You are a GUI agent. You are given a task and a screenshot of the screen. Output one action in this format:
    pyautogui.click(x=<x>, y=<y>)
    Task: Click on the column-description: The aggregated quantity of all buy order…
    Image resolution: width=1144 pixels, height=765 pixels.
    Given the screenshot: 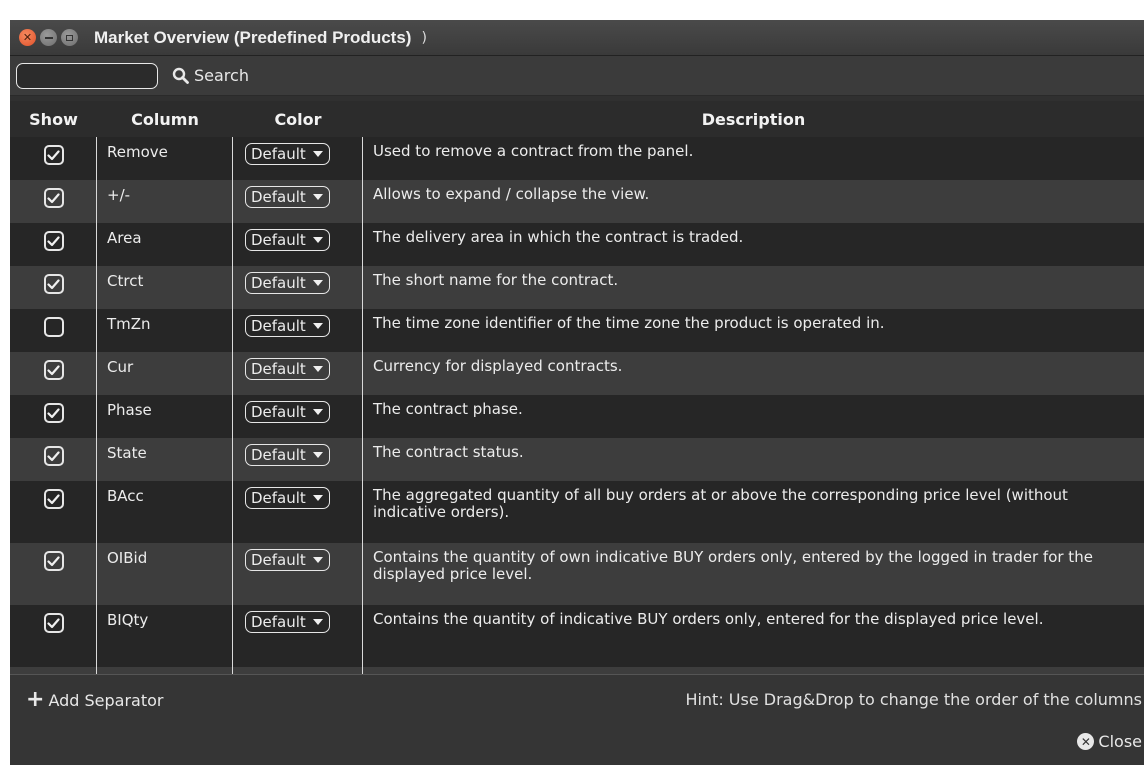 What is the action you would take?
    pyautogui.click(x=720, y=503)
    